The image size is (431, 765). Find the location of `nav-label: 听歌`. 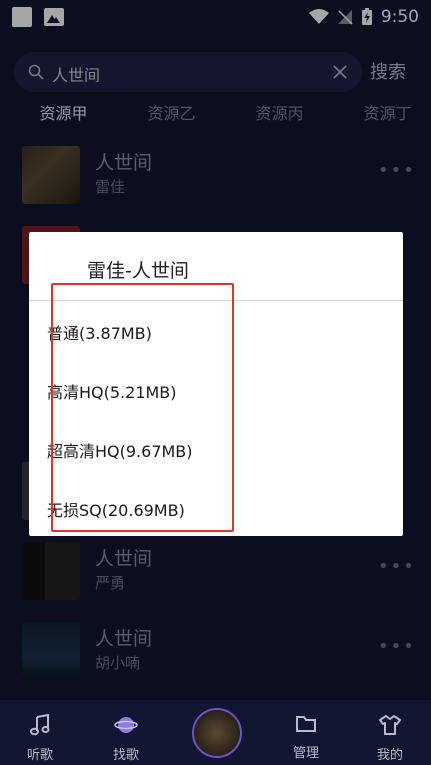

nav-label: 听歌 is located at coordinates (39, 755).